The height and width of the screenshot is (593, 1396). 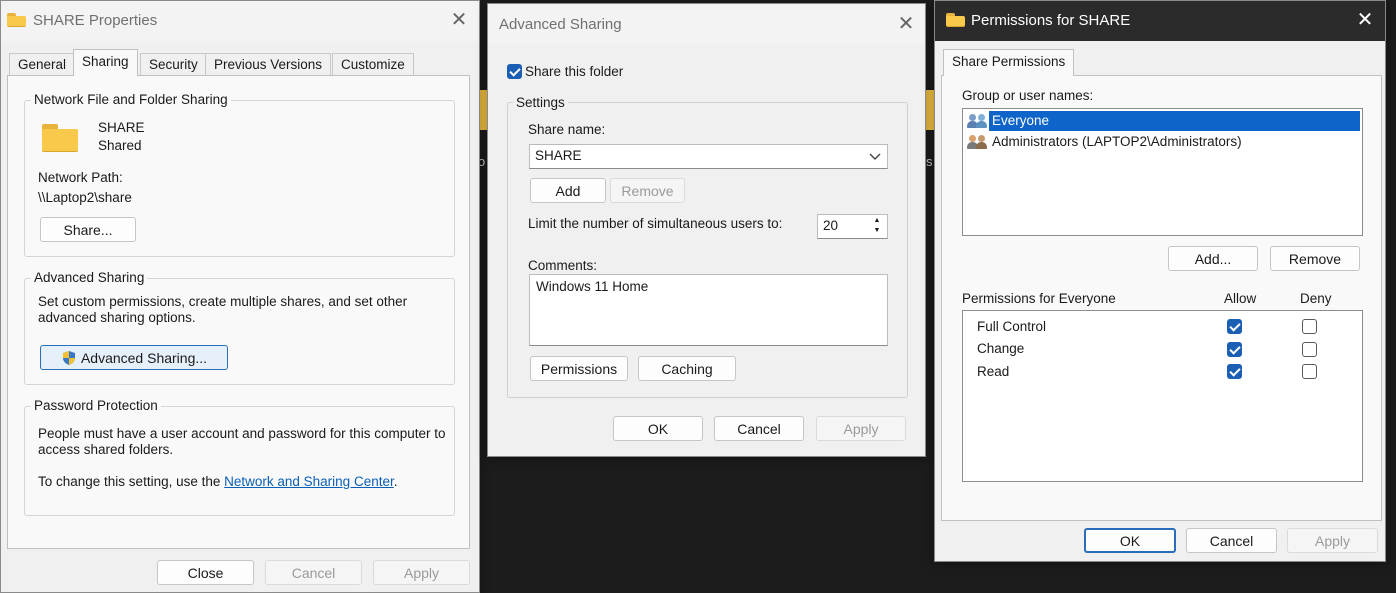 What do you see at coordinates (268, 64) in the screenshot?
I see `tab-previous-versions: Previous Versions` at bounding box center [268, 64].